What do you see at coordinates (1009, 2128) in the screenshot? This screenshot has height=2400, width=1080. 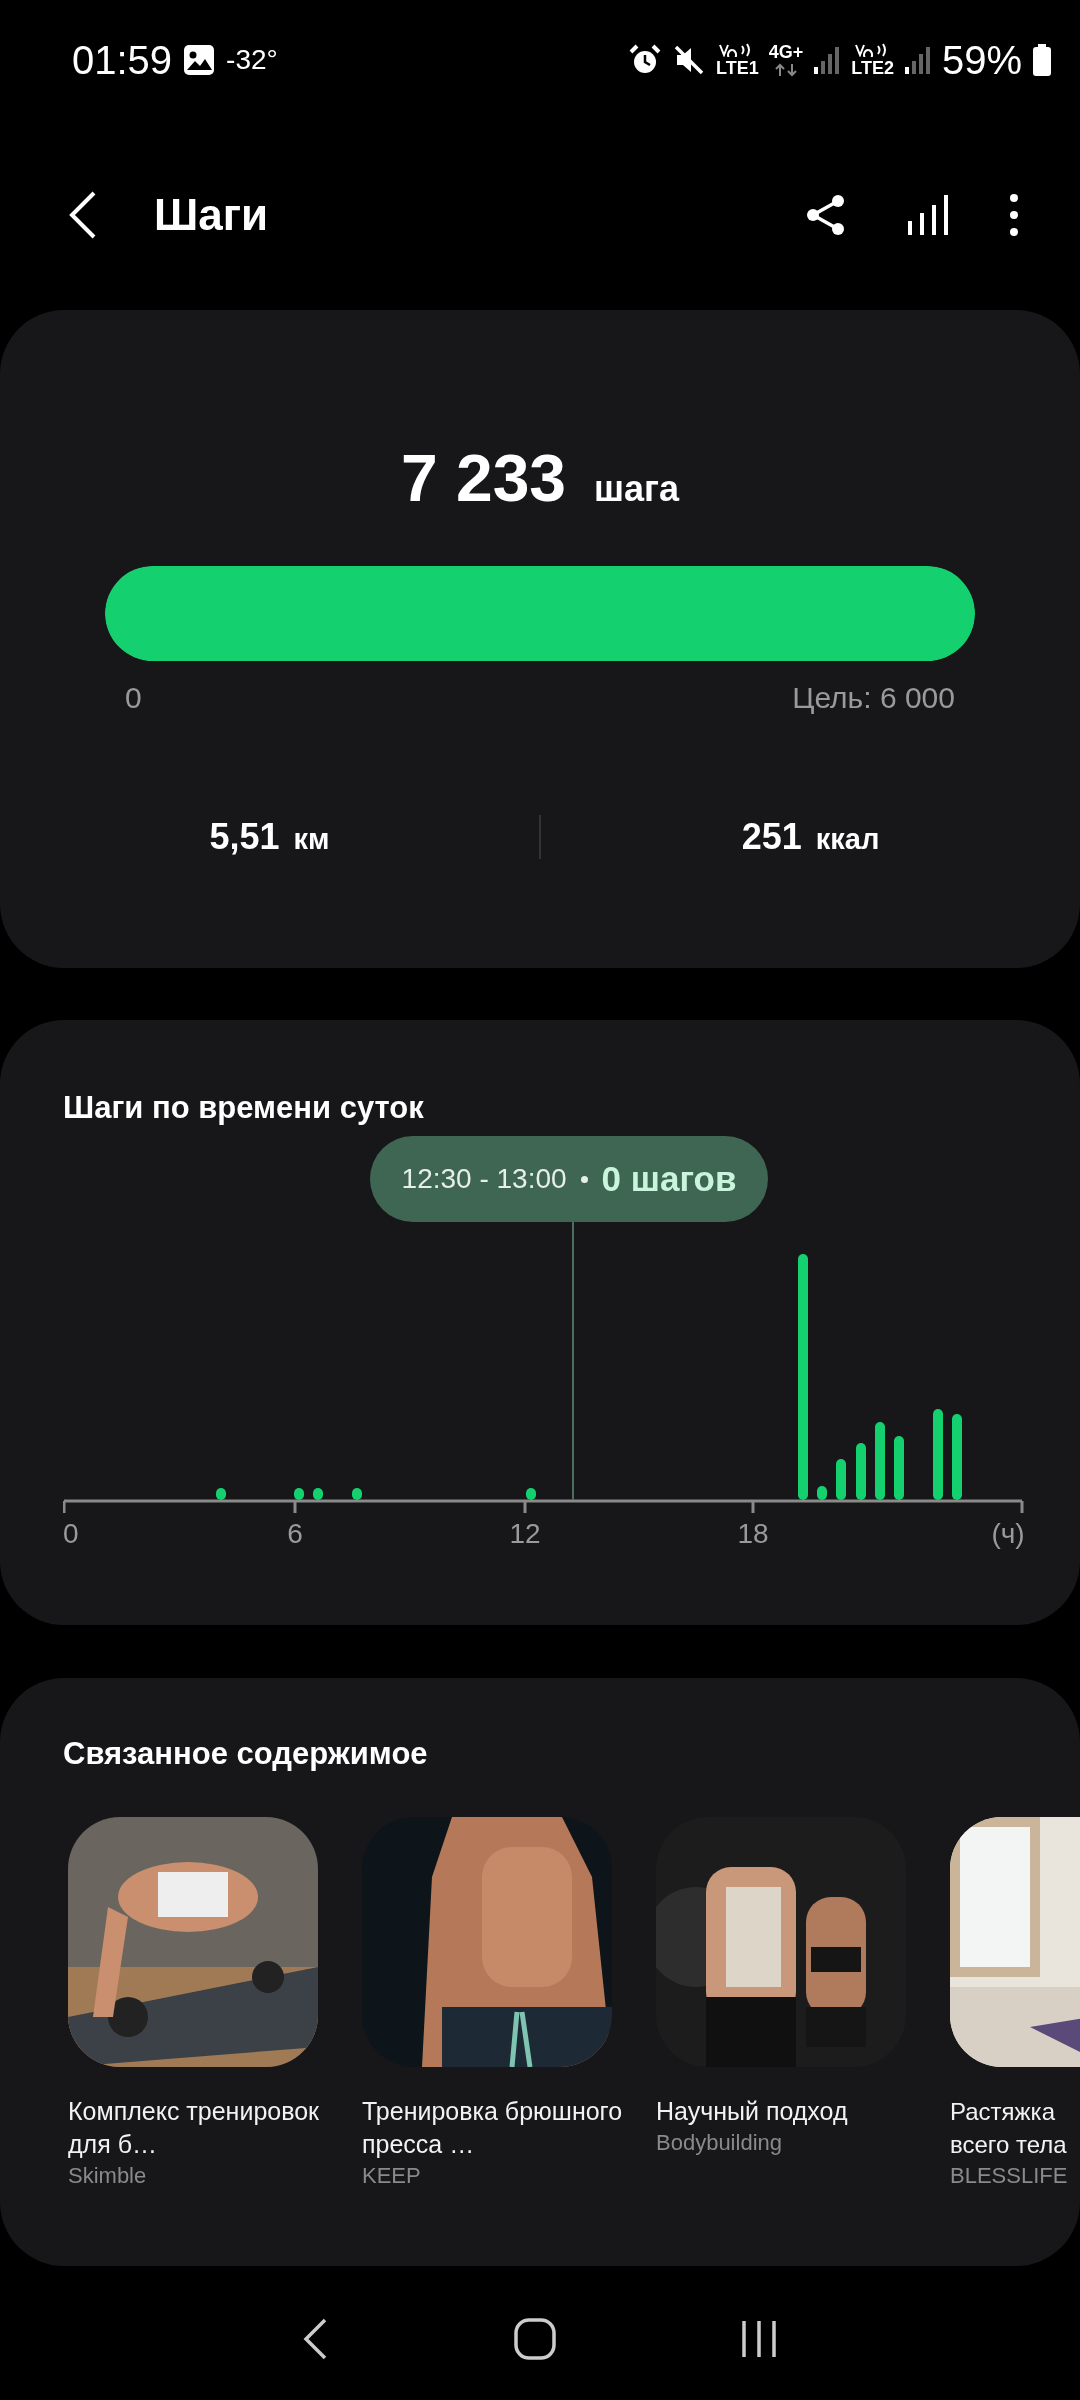 I see `content-title: Растяжка всего тела` at bounding box center [1009, 2128].